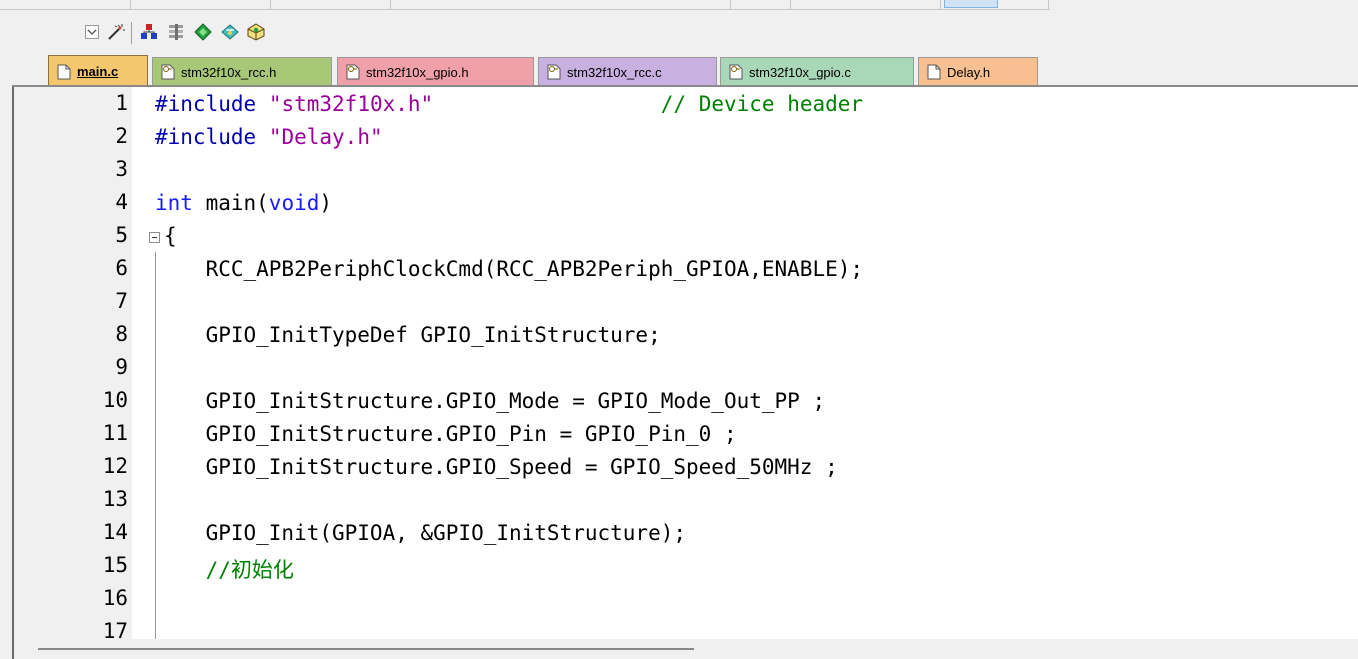 The image size is (1358, 659). I want to click on line-number: 11, so click(115, 433).